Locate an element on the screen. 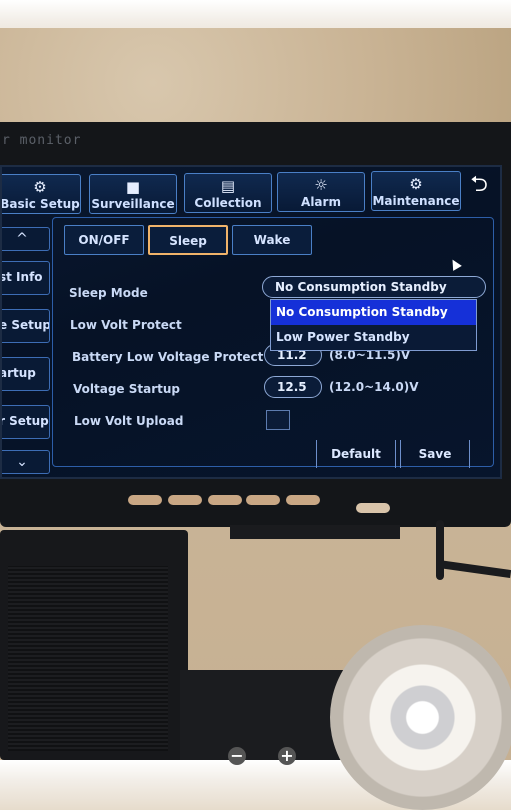 The width and height of the screenshot is (511, 810). cable-segment is located at coordinates (474, 569).